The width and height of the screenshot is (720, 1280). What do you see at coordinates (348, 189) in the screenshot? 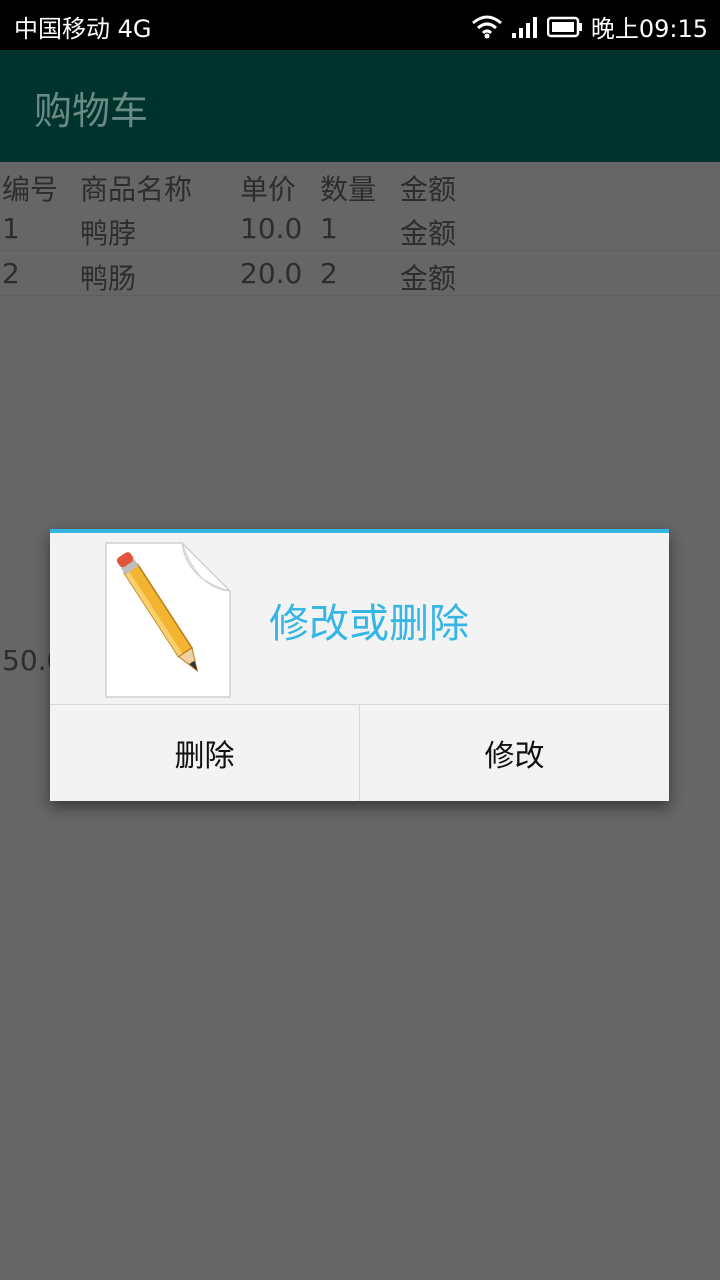
I see `header-quantity: 数量` at bounding box center [348, 189].